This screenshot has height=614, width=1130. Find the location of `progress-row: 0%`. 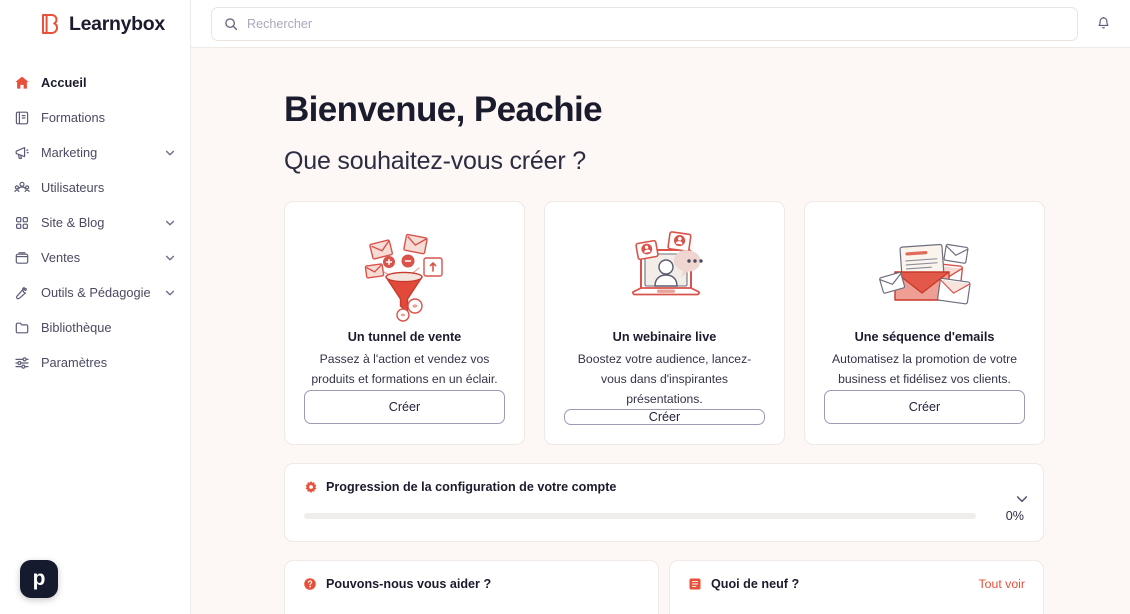

progress-row: 0% is located at coordinates (664, 516).